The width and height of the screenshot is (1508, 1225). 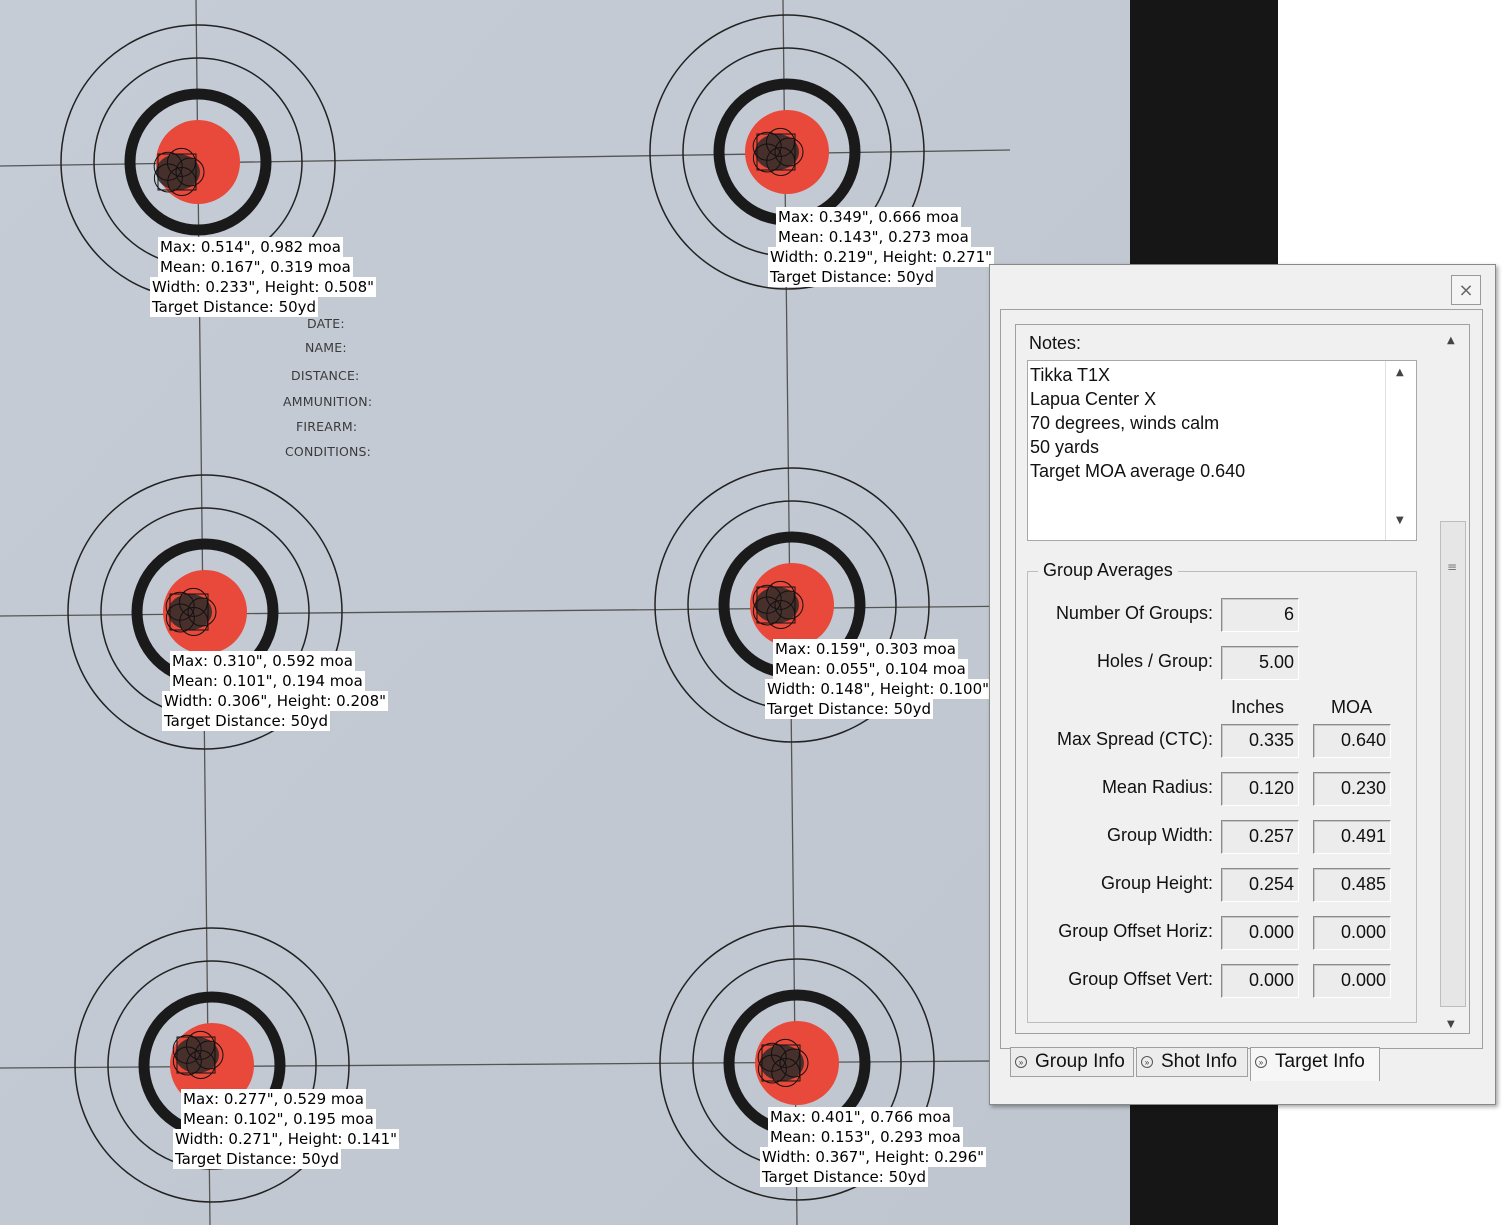 I want to click on stat-row-label: Mean Radius:, so click(x=1157, y=787).